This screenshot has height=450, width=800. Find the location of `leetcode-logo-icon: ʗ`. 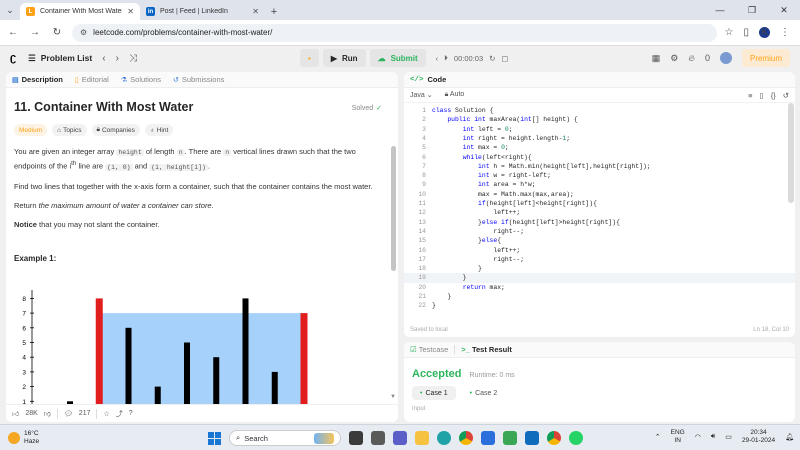

leetcode-logo-icon: ʗ is located at coordinates (13, 58).